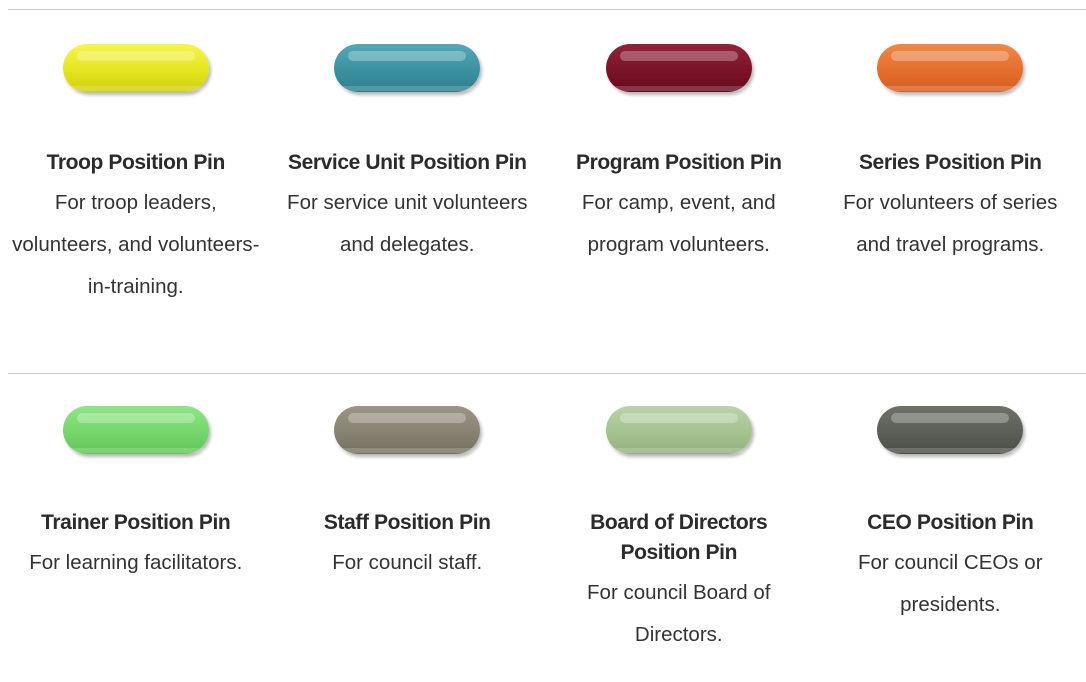 This screenshot has width=1086, height=682. I want to click on pin-title: CEO Position Pin, so click(950, 522).